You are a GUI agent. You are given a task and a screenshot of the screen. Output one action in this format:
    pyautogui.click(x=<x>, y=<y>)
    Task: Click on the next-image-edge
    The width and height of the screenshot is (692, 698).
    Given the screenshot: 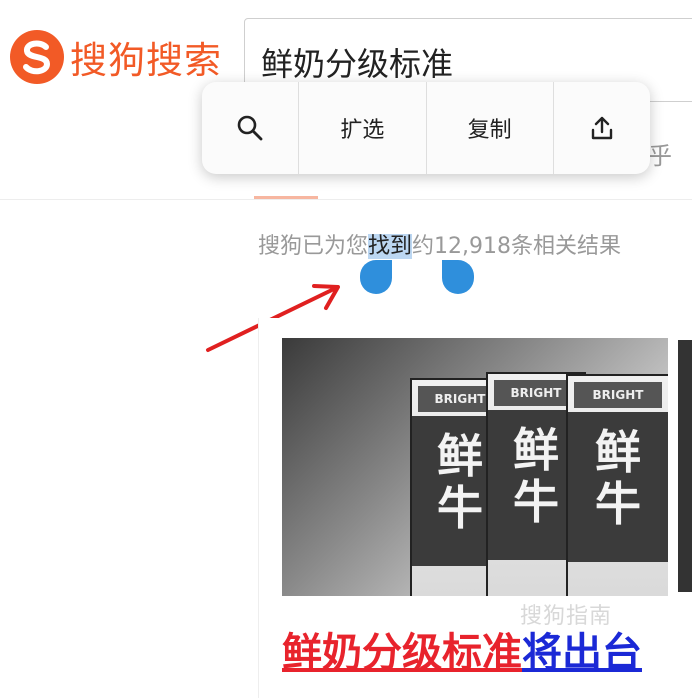 What is the action you would take?
    pyautogui.click(x=685, y=466)
    